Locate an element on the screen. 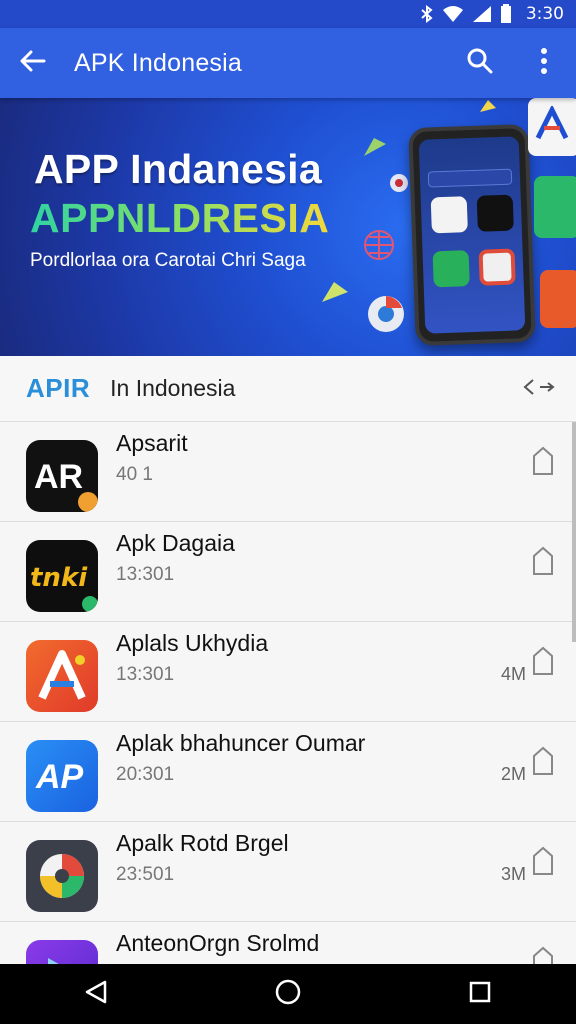 The width and height of the screenshot is (576, 1024). app-meta: 23:501 is located at coordinates (145, 874).